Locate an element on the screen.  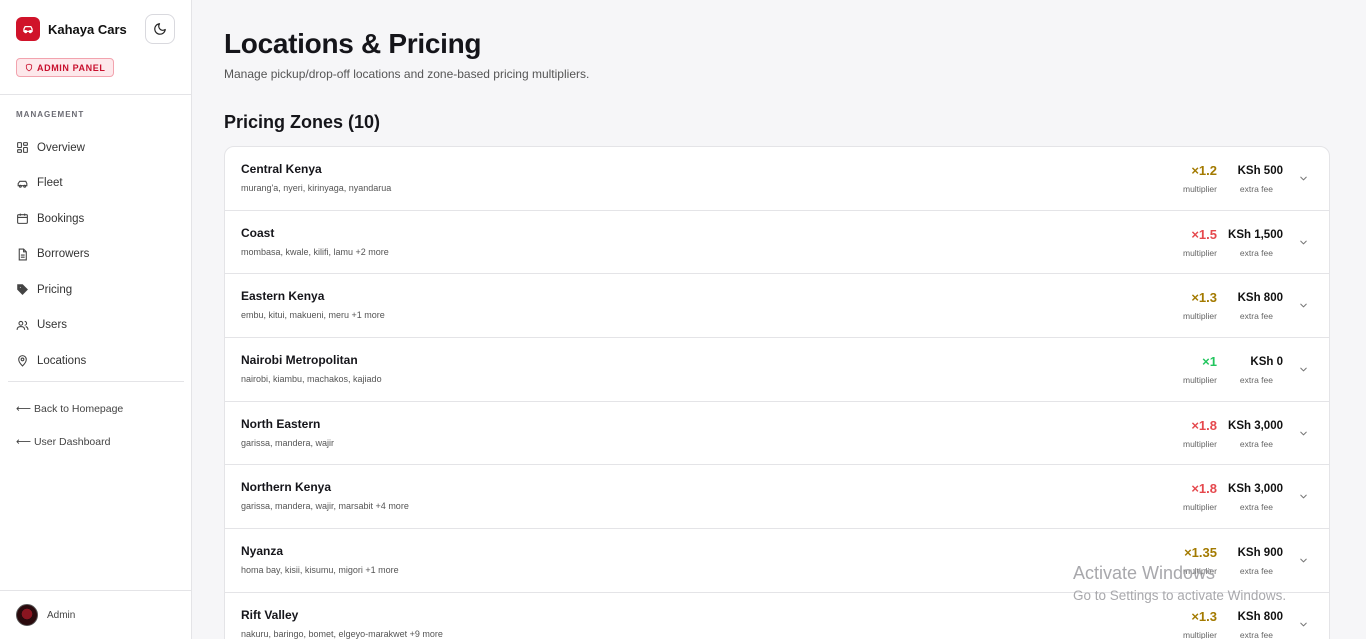
sidebar-item-locations: Locations is located at coordinates (96, 361).